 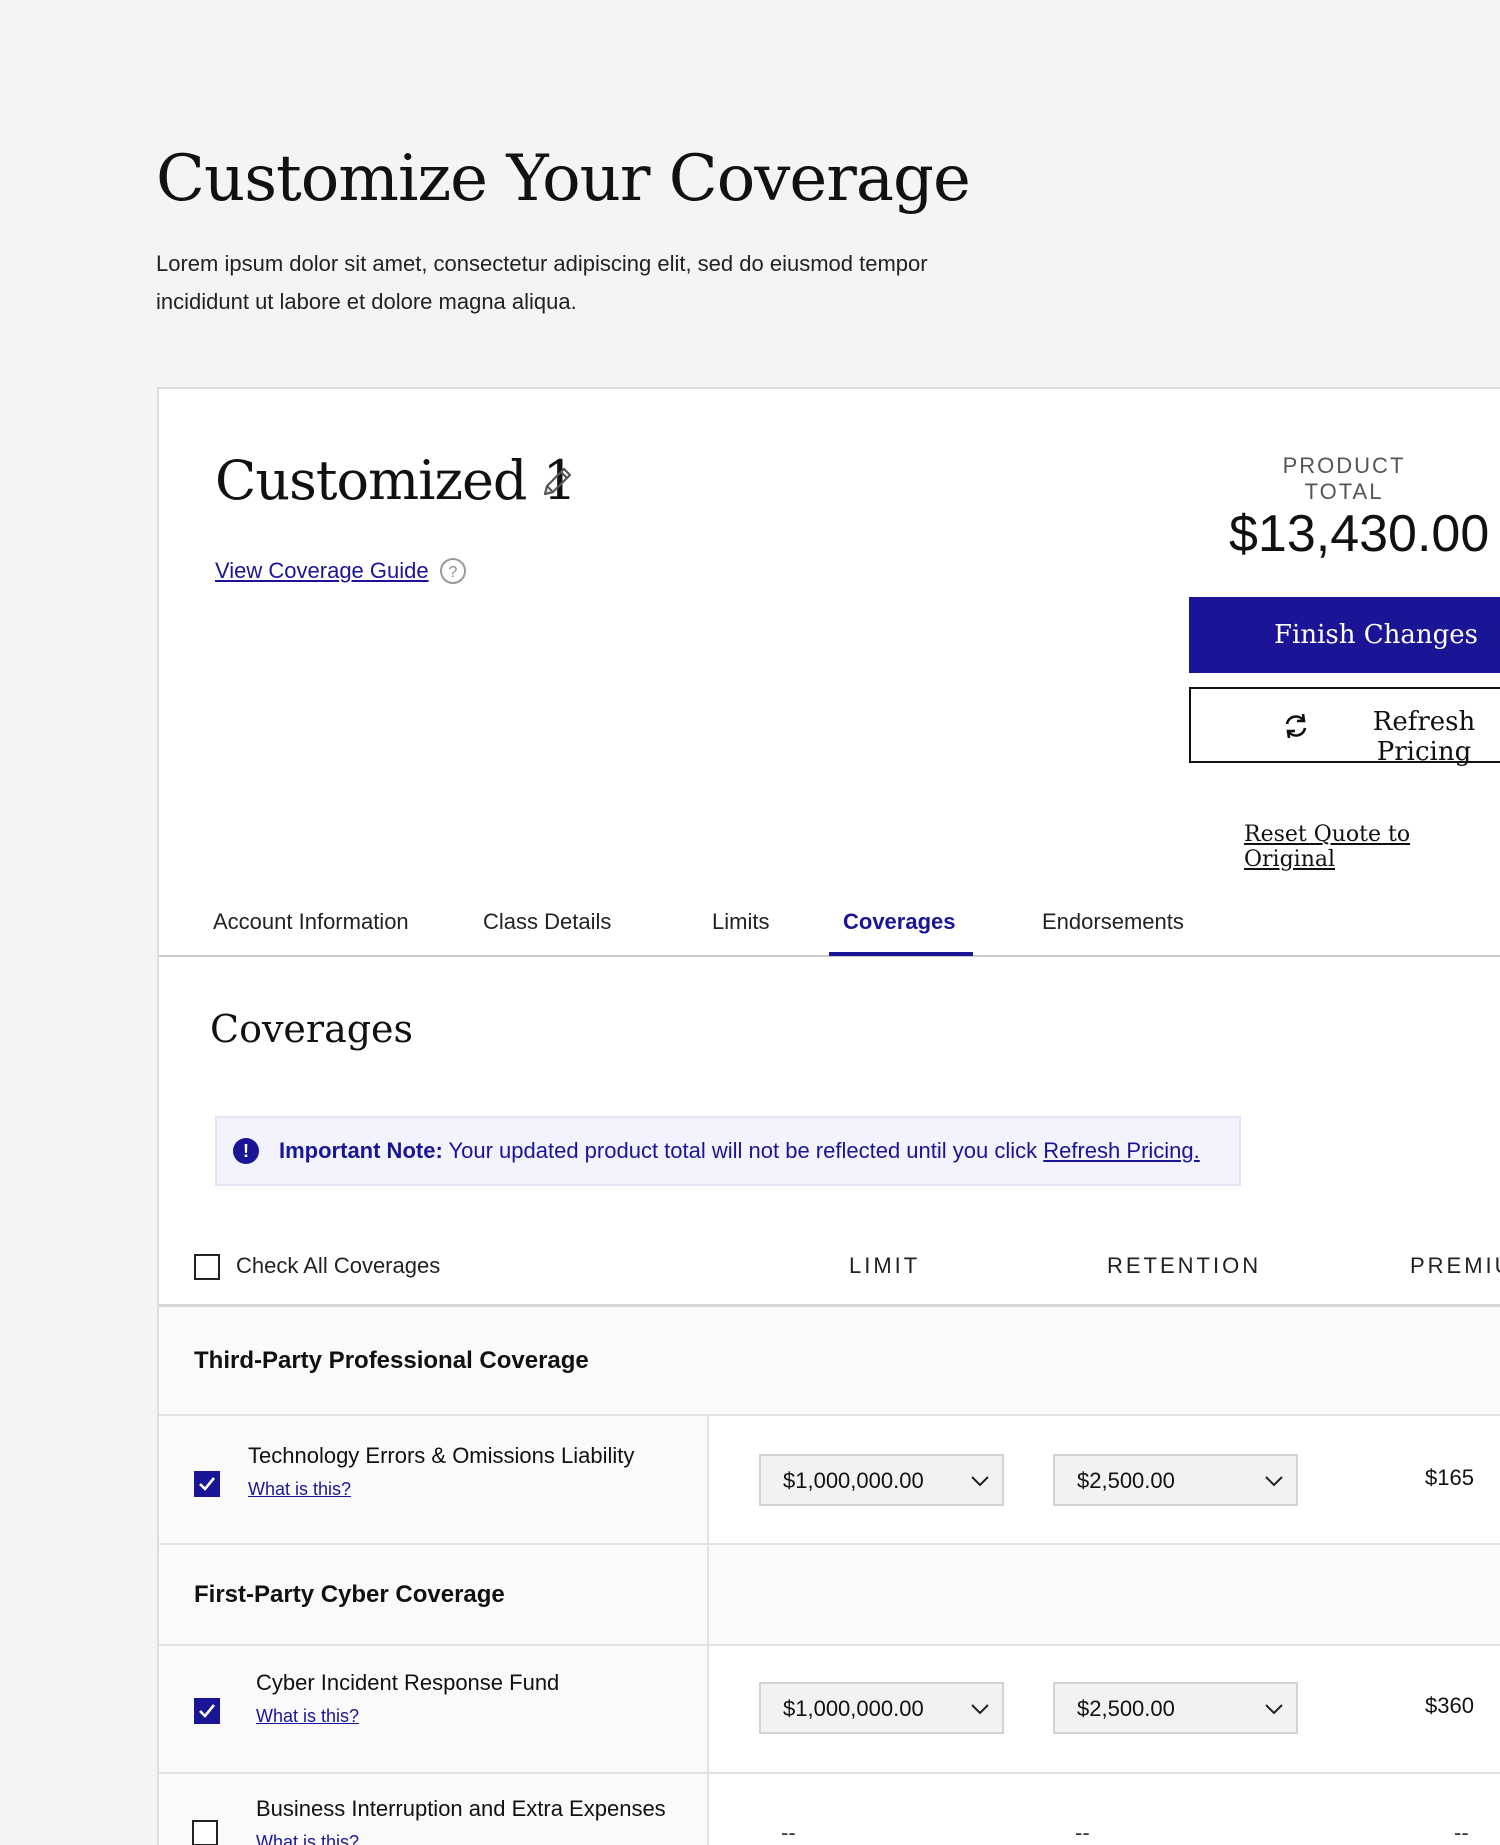 What do you see at coordinates (1461, 1832) in the screenshot?
I see `premium-value: --` at bounding box center [1461, 1832].